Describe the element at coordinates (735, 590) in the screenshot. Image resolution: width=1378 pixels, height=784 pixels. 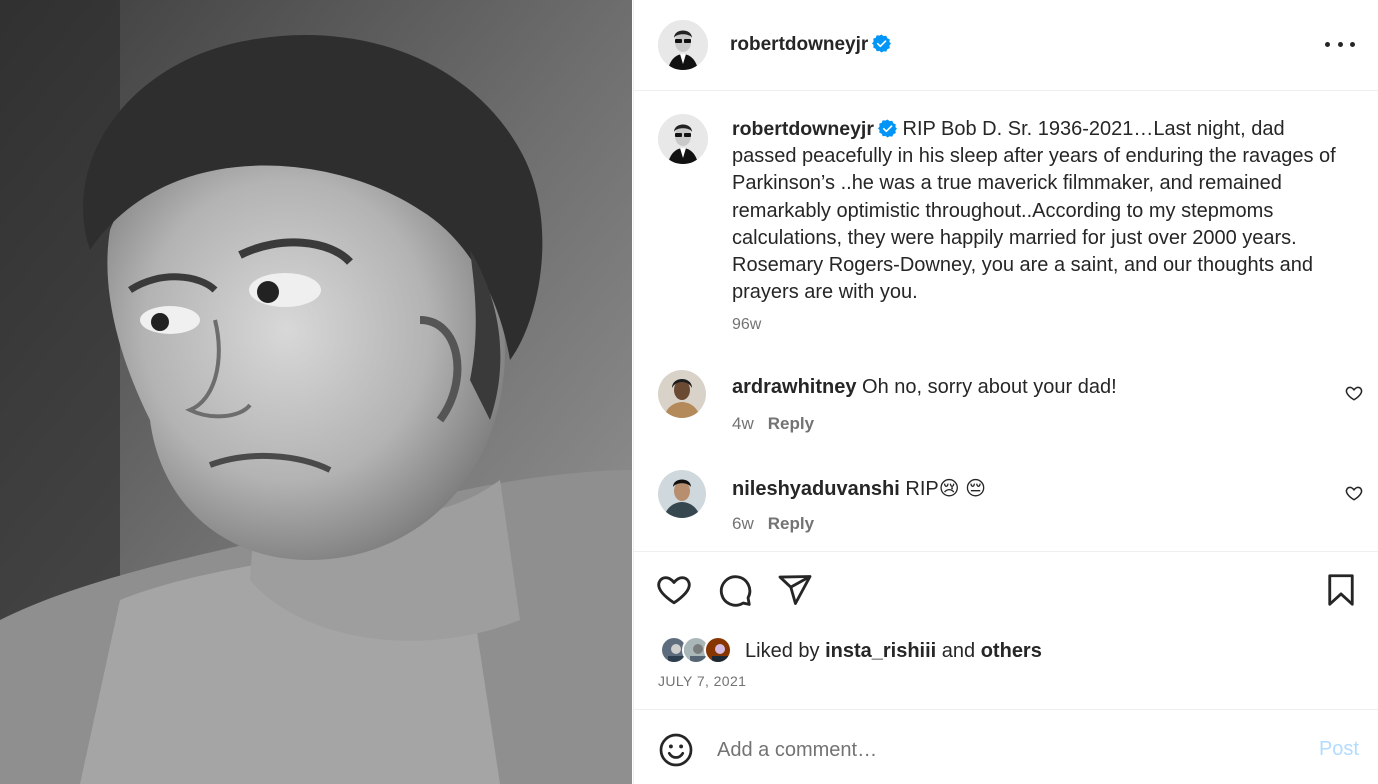
I see `comment-icon` at that location.